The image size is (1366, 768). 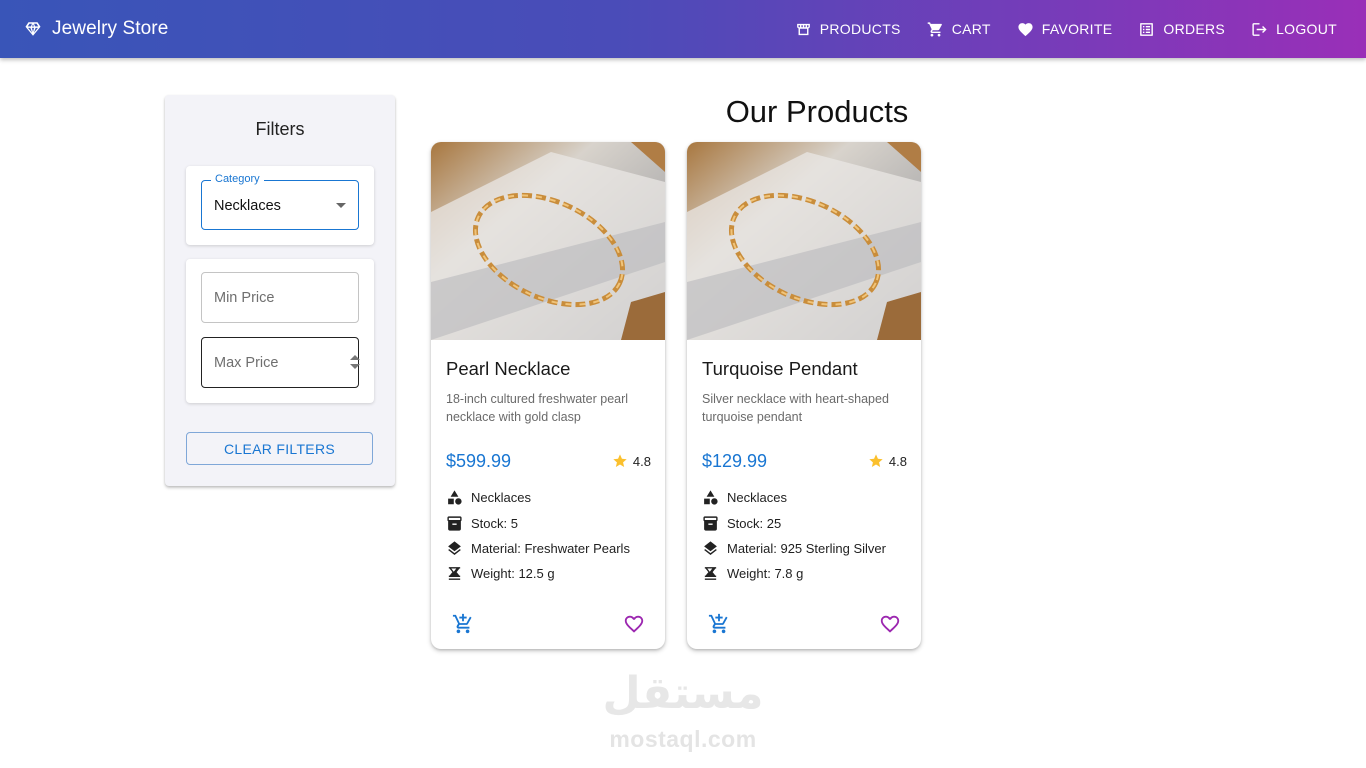 What do you see at coordinates (934, 29) in the screenshot?
I see `cart-icon` at bounding box center [934, 29].